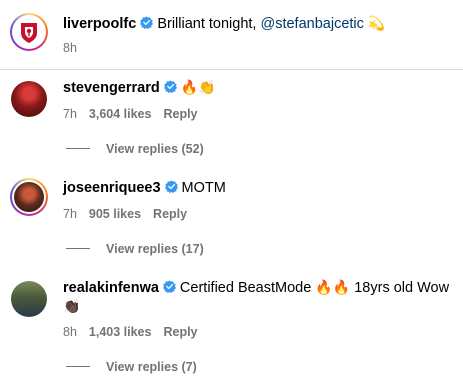 This screenshot has width=463, height=384. Describe the element at coordinates (70, 332) in the screenshot. I see `comment-time: 8h` at that location.